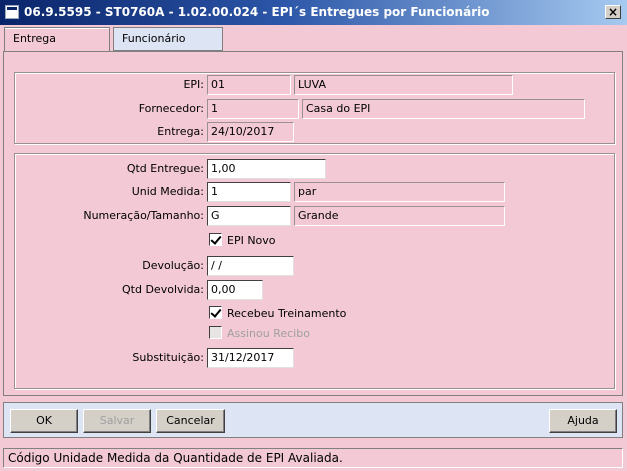 This screenshot has width=627, height=471. I want to click on epi-description-field: LUVA, so click(403, 85).